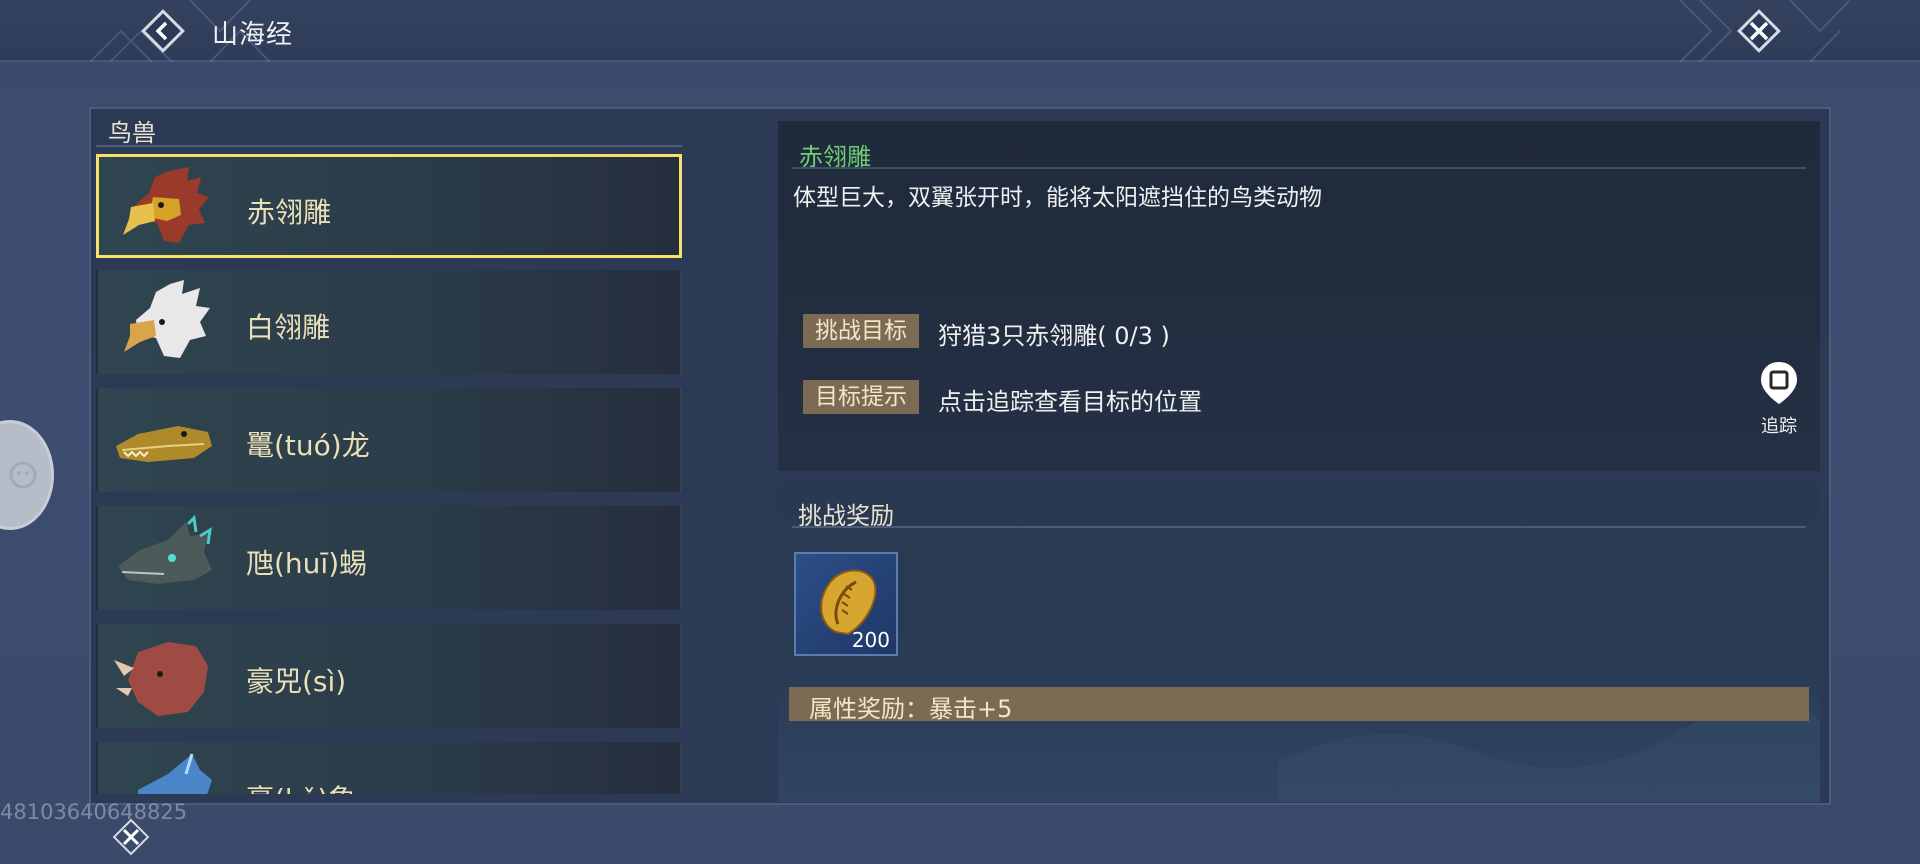 The width and height of the screenshot is (1920, 864). I want to click on goal-tag: 挑战目标, so click(861, 331).